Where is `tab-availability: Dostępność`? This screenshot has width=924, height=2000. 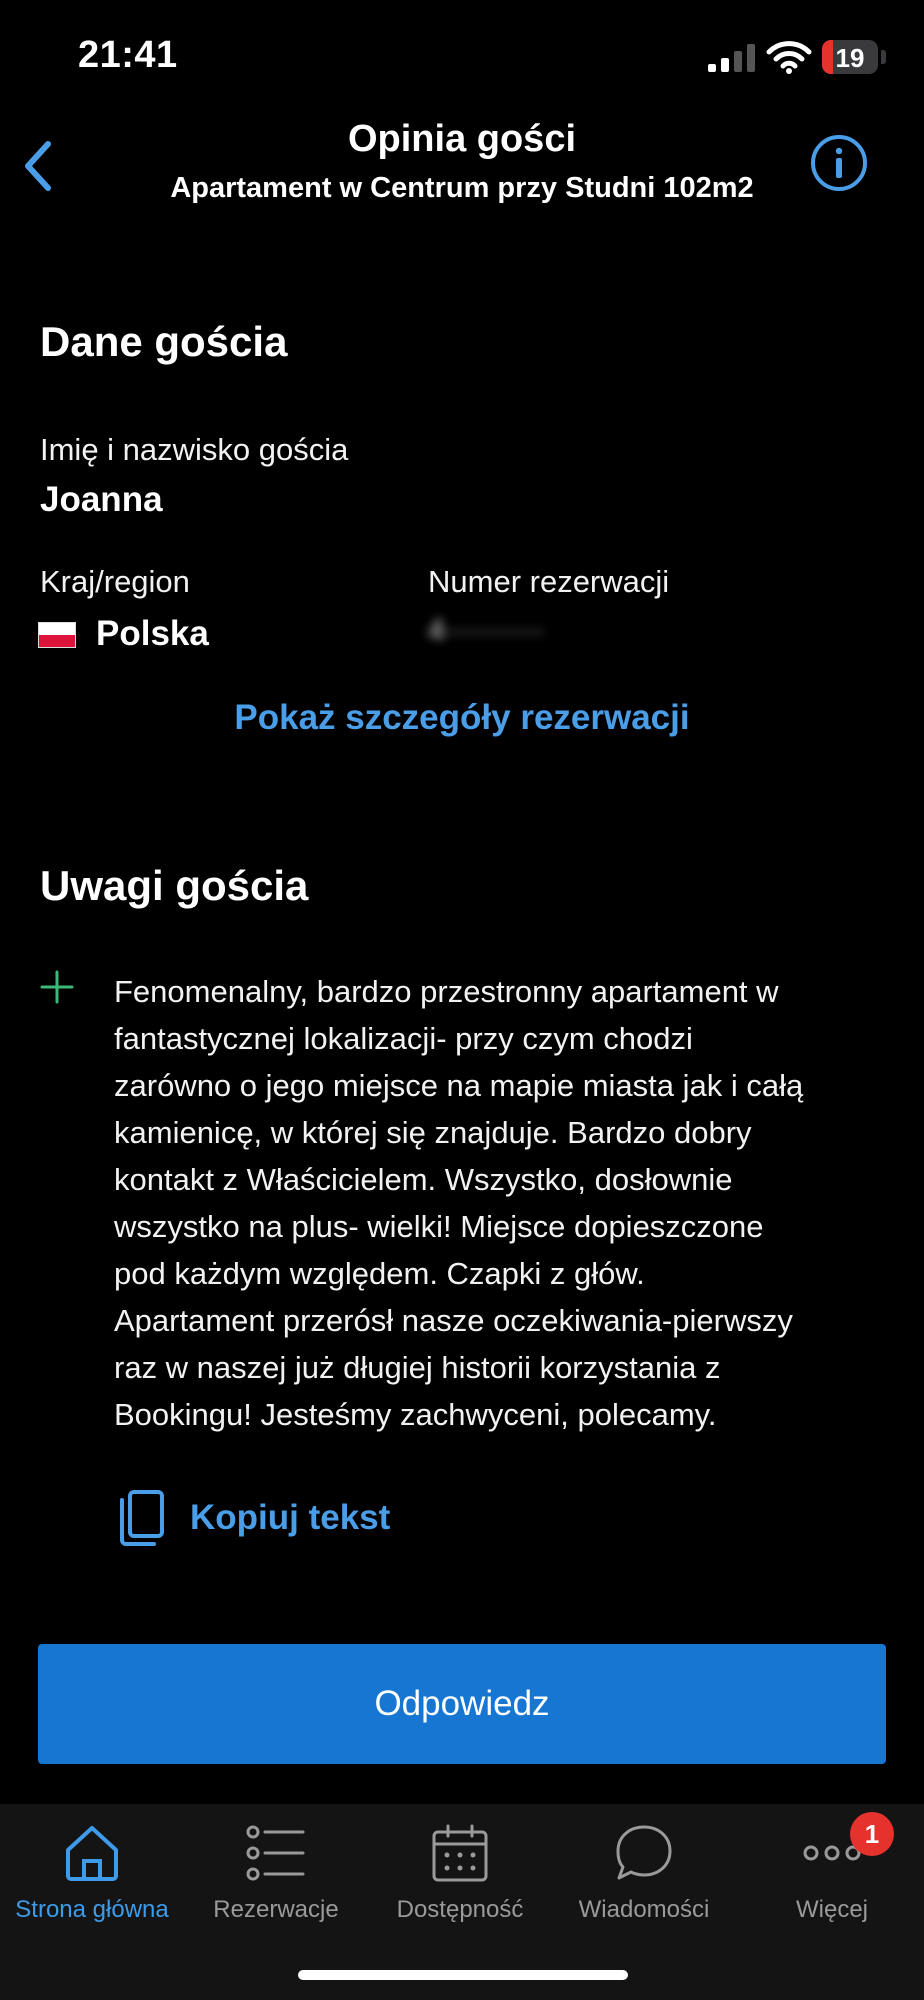
tab-availability: Dostępność is located at coordinates (460, 1873).